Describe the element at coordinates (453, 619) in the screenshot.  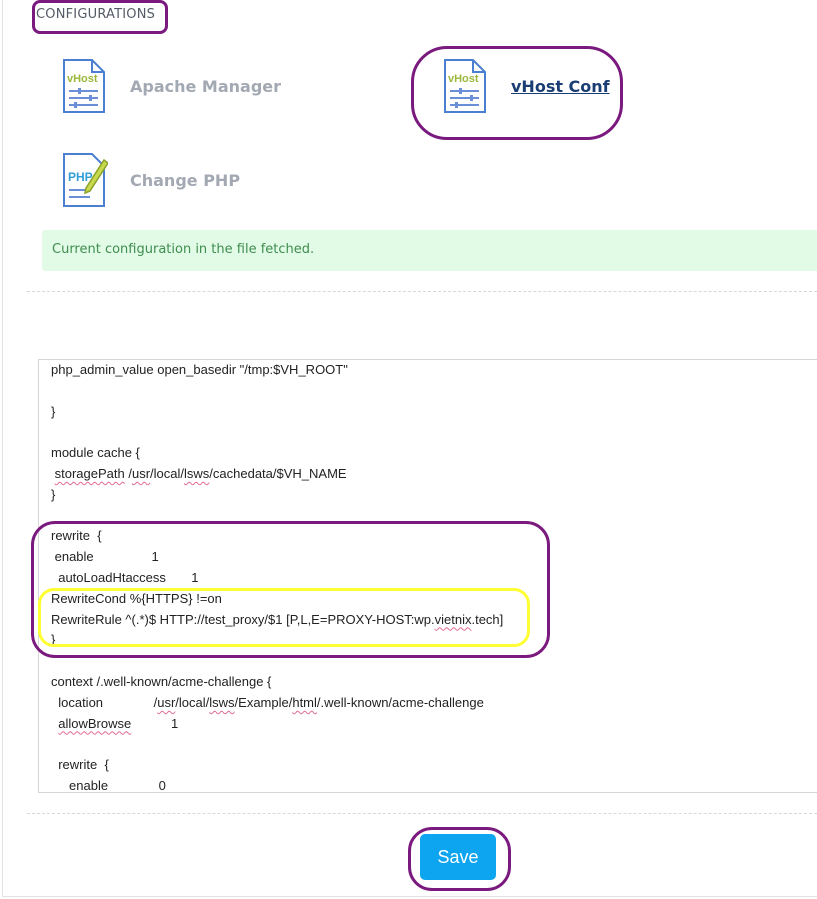
I see `spellcheck-word: vietnix` at that location.